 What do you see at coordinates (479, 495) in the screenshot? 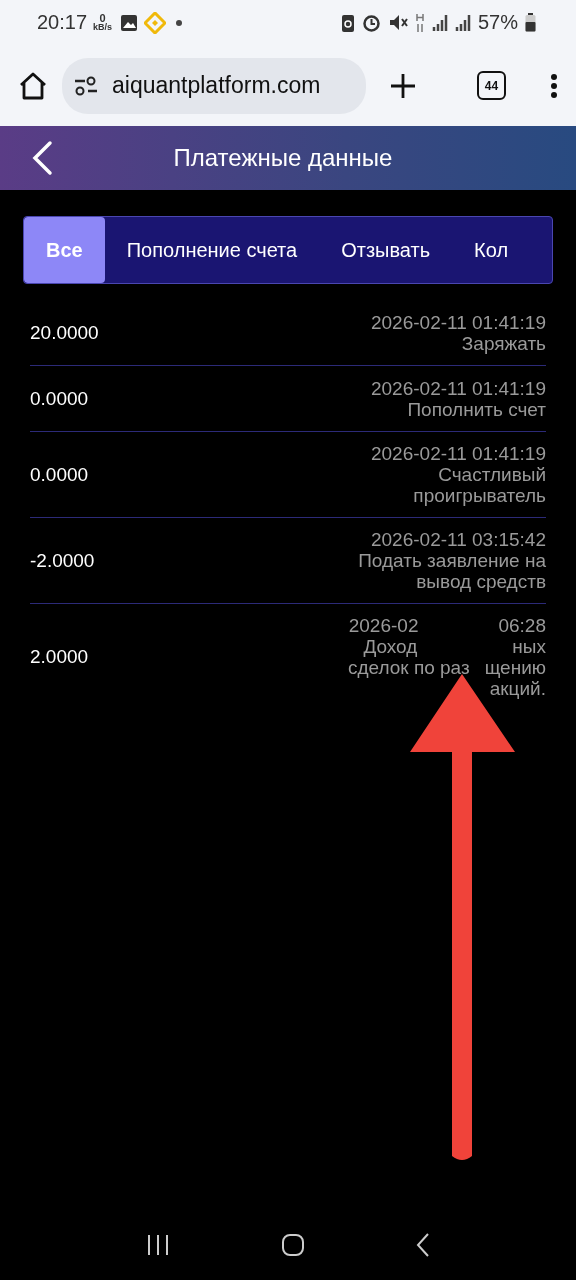
I see `description: проигрыватель` at bounding box center [479, 495].